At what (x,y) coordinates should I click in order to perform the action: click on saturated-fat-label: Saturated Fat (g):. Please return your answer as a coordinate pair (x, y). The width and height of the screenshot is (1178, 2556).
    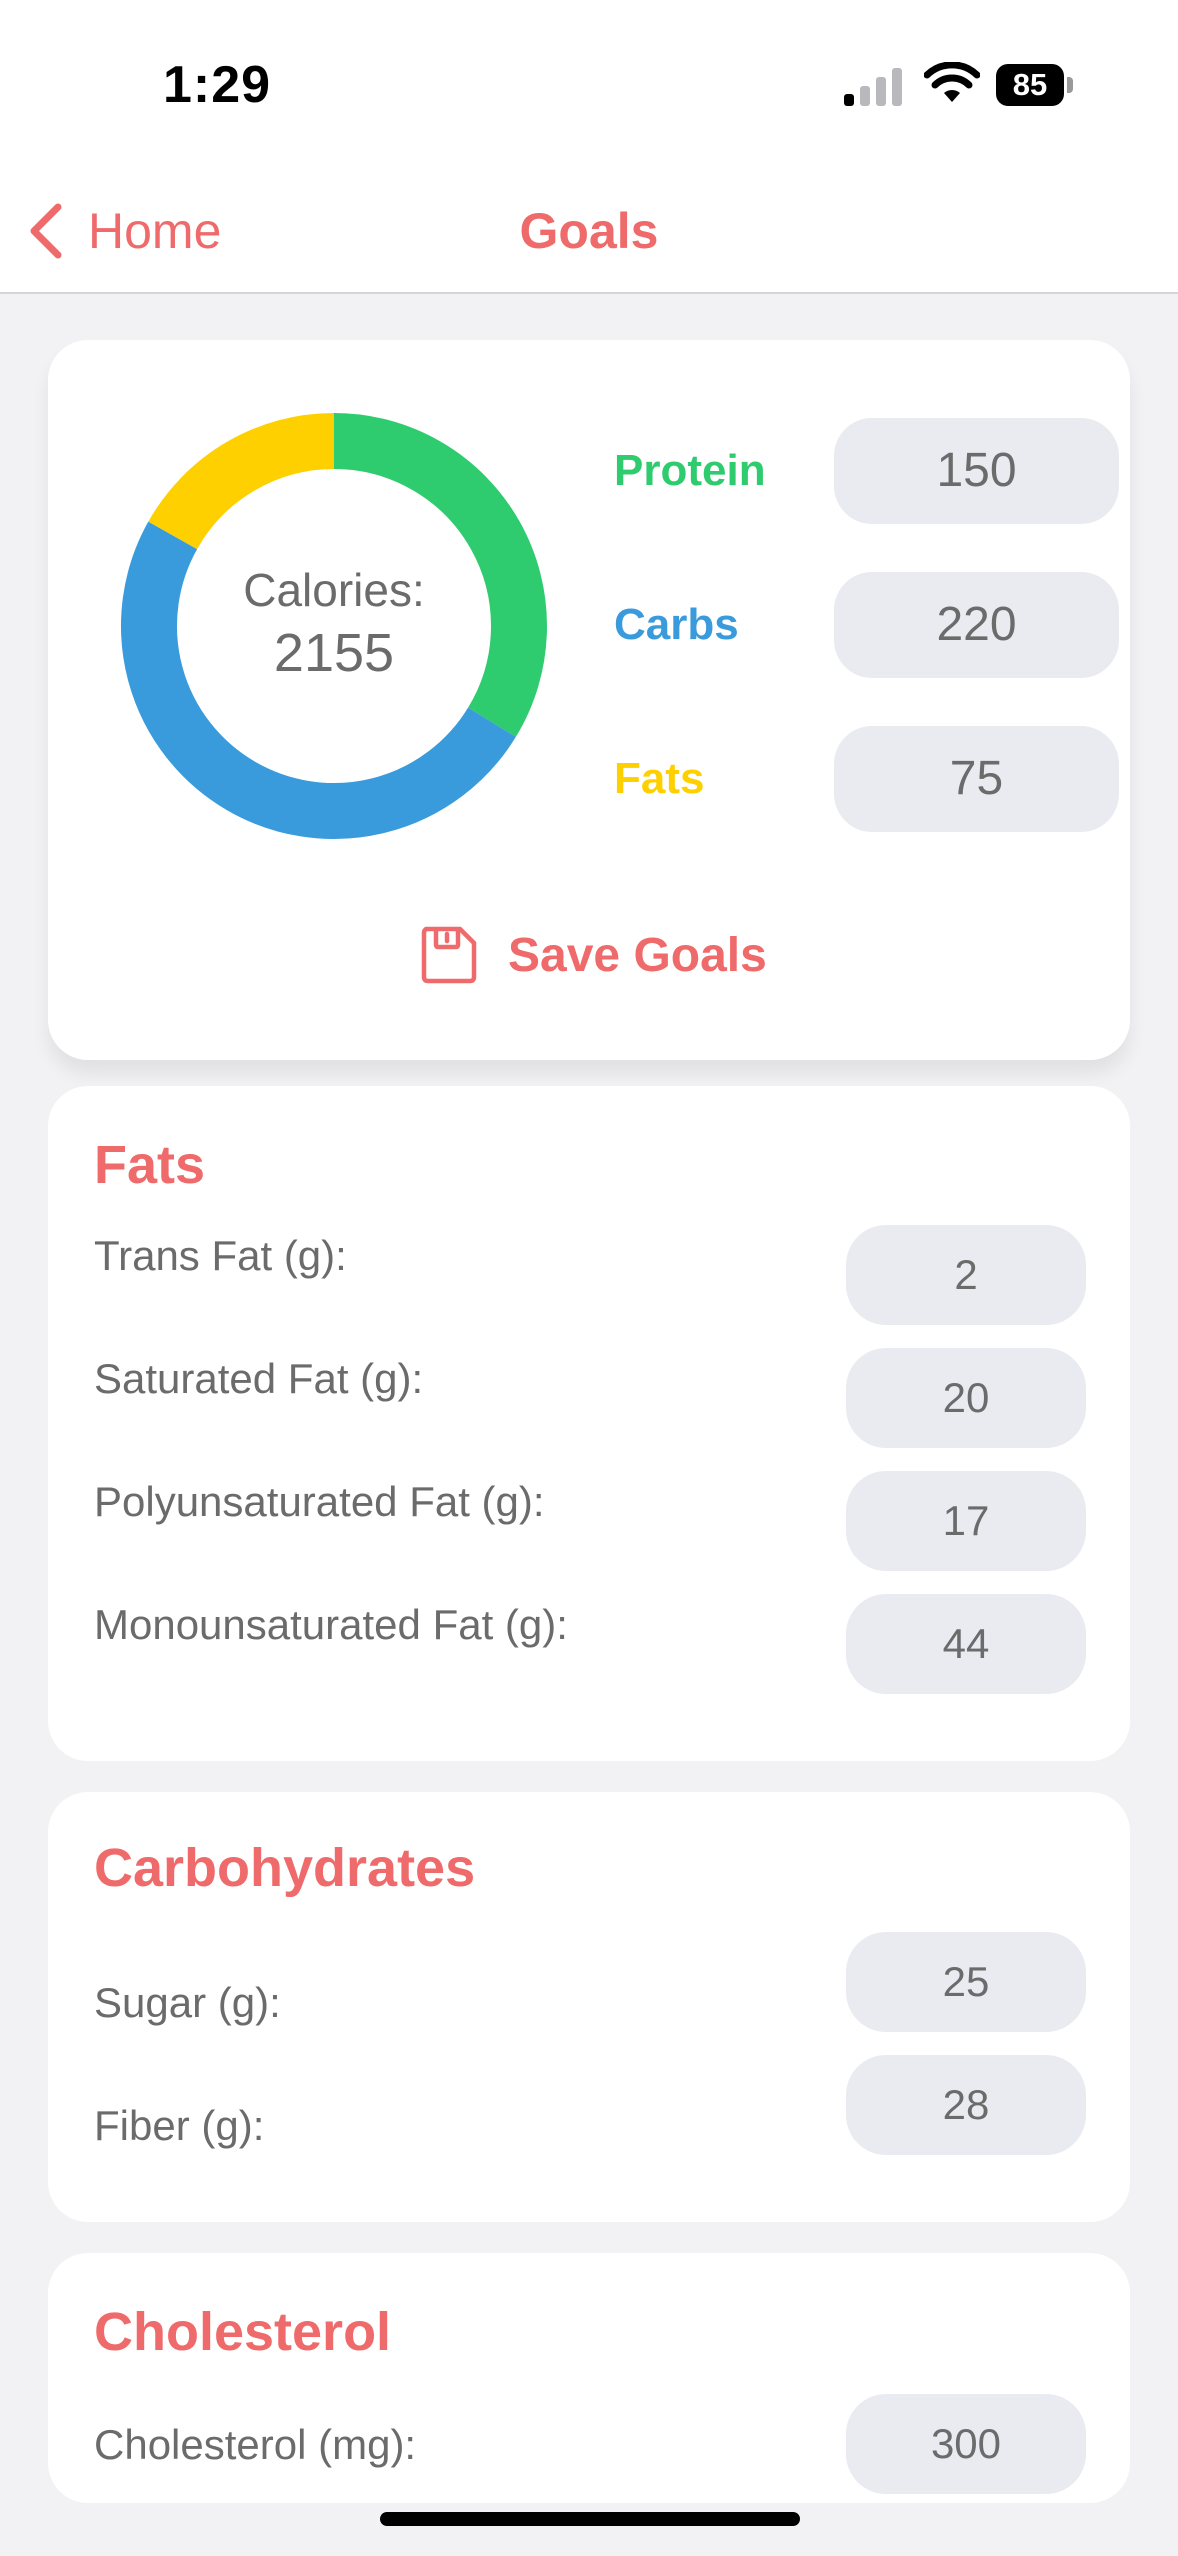
    Looking at the image, I should click on (259, 1378).